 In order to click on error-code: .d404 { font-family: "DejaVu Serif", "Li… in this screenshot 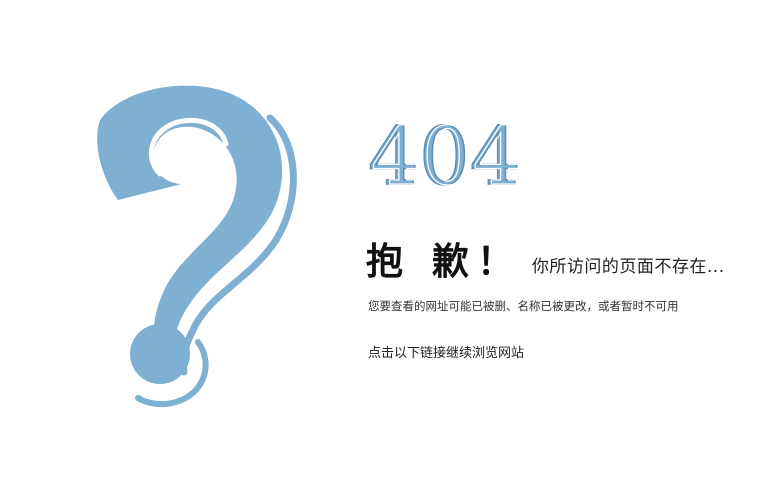, I will do `click(445, 153)`.